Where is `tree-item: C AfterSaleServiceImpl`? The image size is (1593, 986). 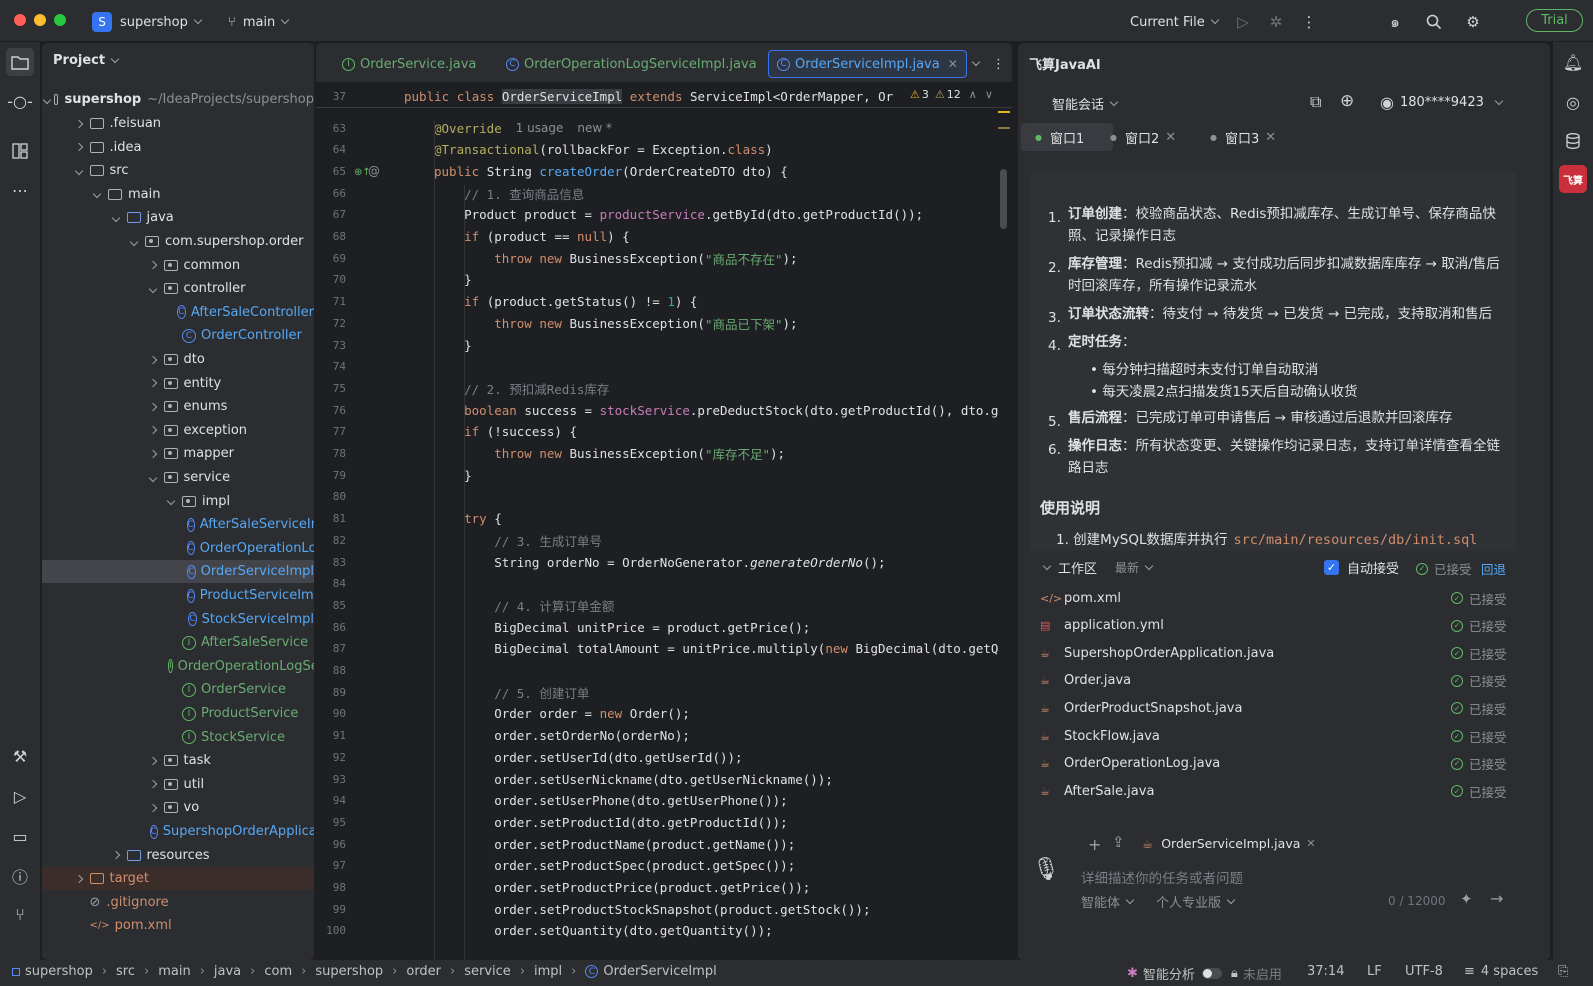 tree-item: C AfterSaleServiceImpl is located at coordinates (178, 524).